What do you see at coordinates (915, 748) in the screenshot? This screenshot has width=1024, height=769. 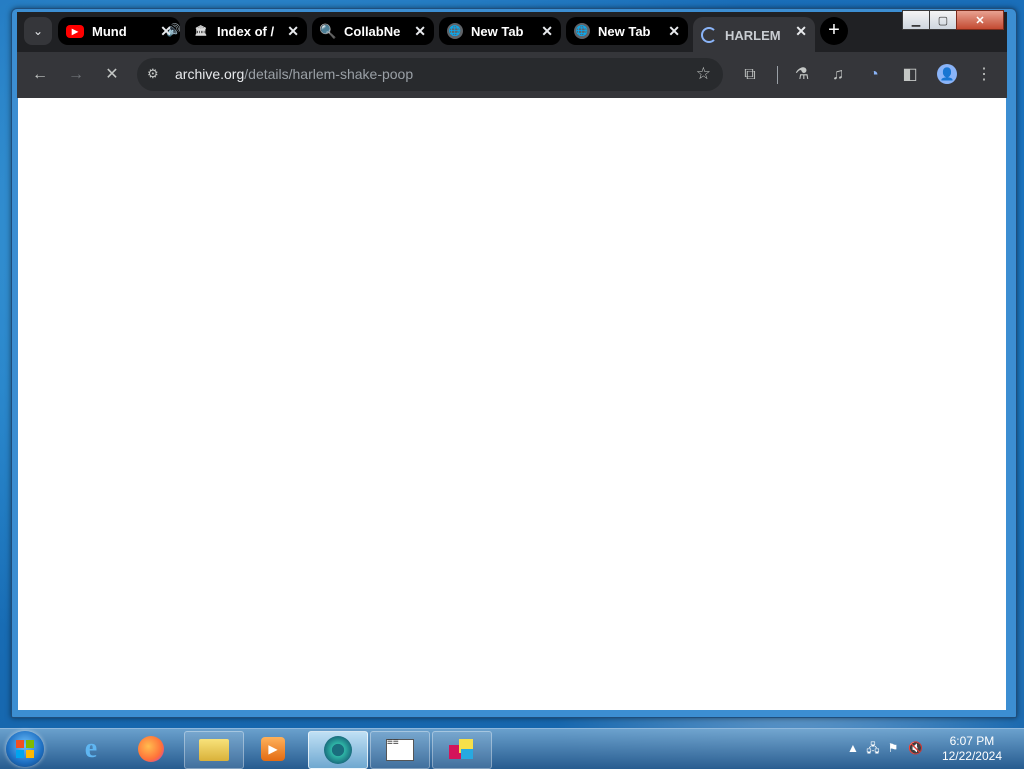 I see `volume-muted-icon: 🔇` at bounding box center [915, 748].